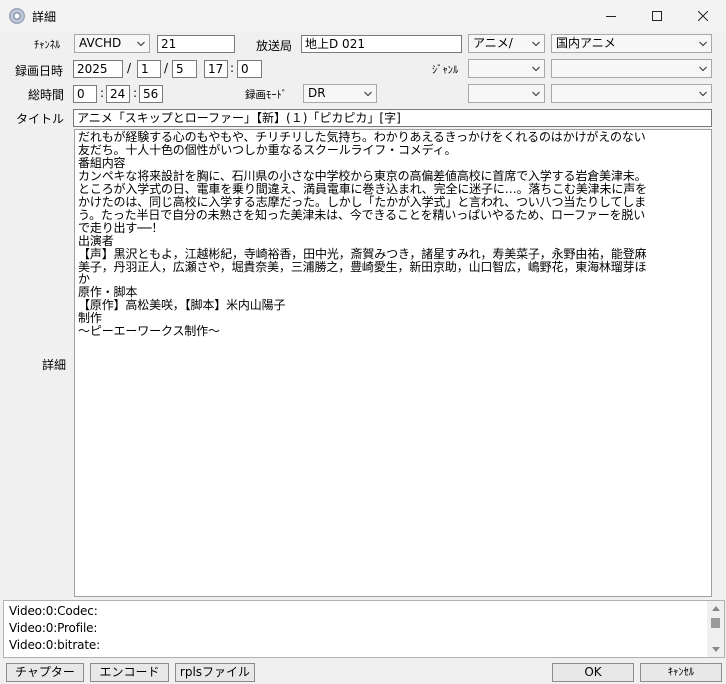 The image size is (726, 684). Describe the element at coordinates (47, 45) in the screenshot. I see `channel-label: ﾁｬﾝﾈﾙ` at that location.